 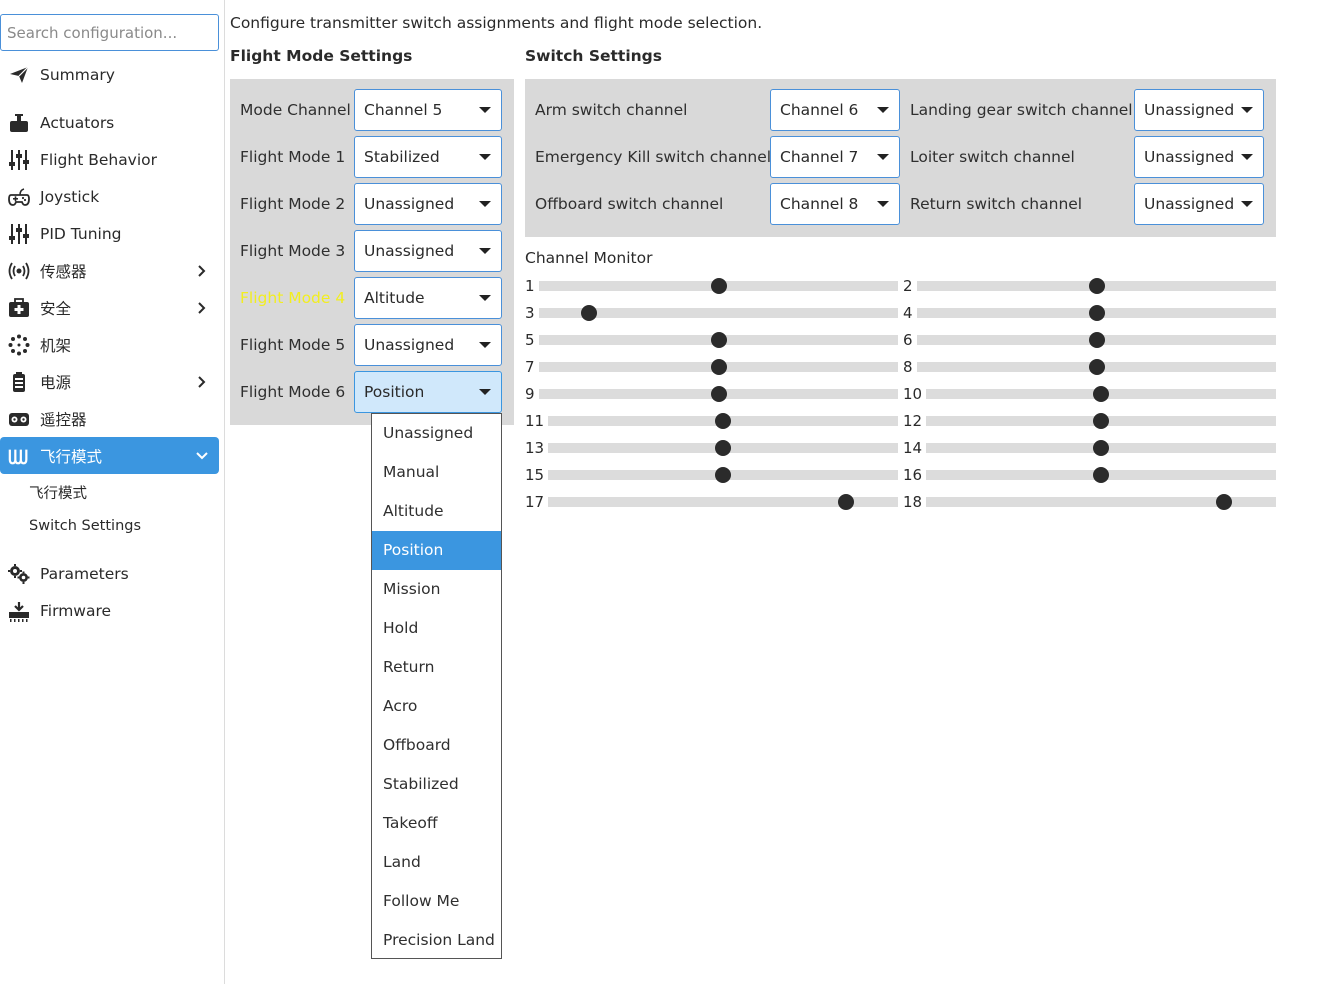 I want to click on dropdown-option: Stabilized, so click(x=436, y=784).